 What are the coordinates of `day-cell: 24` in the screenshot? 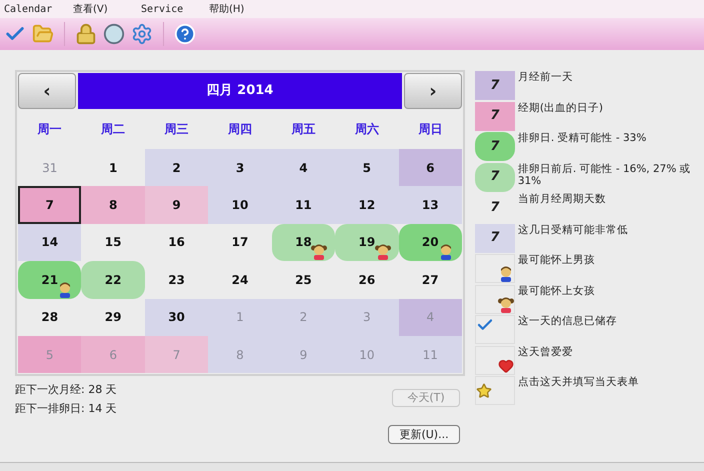 It's located at (240, 280).